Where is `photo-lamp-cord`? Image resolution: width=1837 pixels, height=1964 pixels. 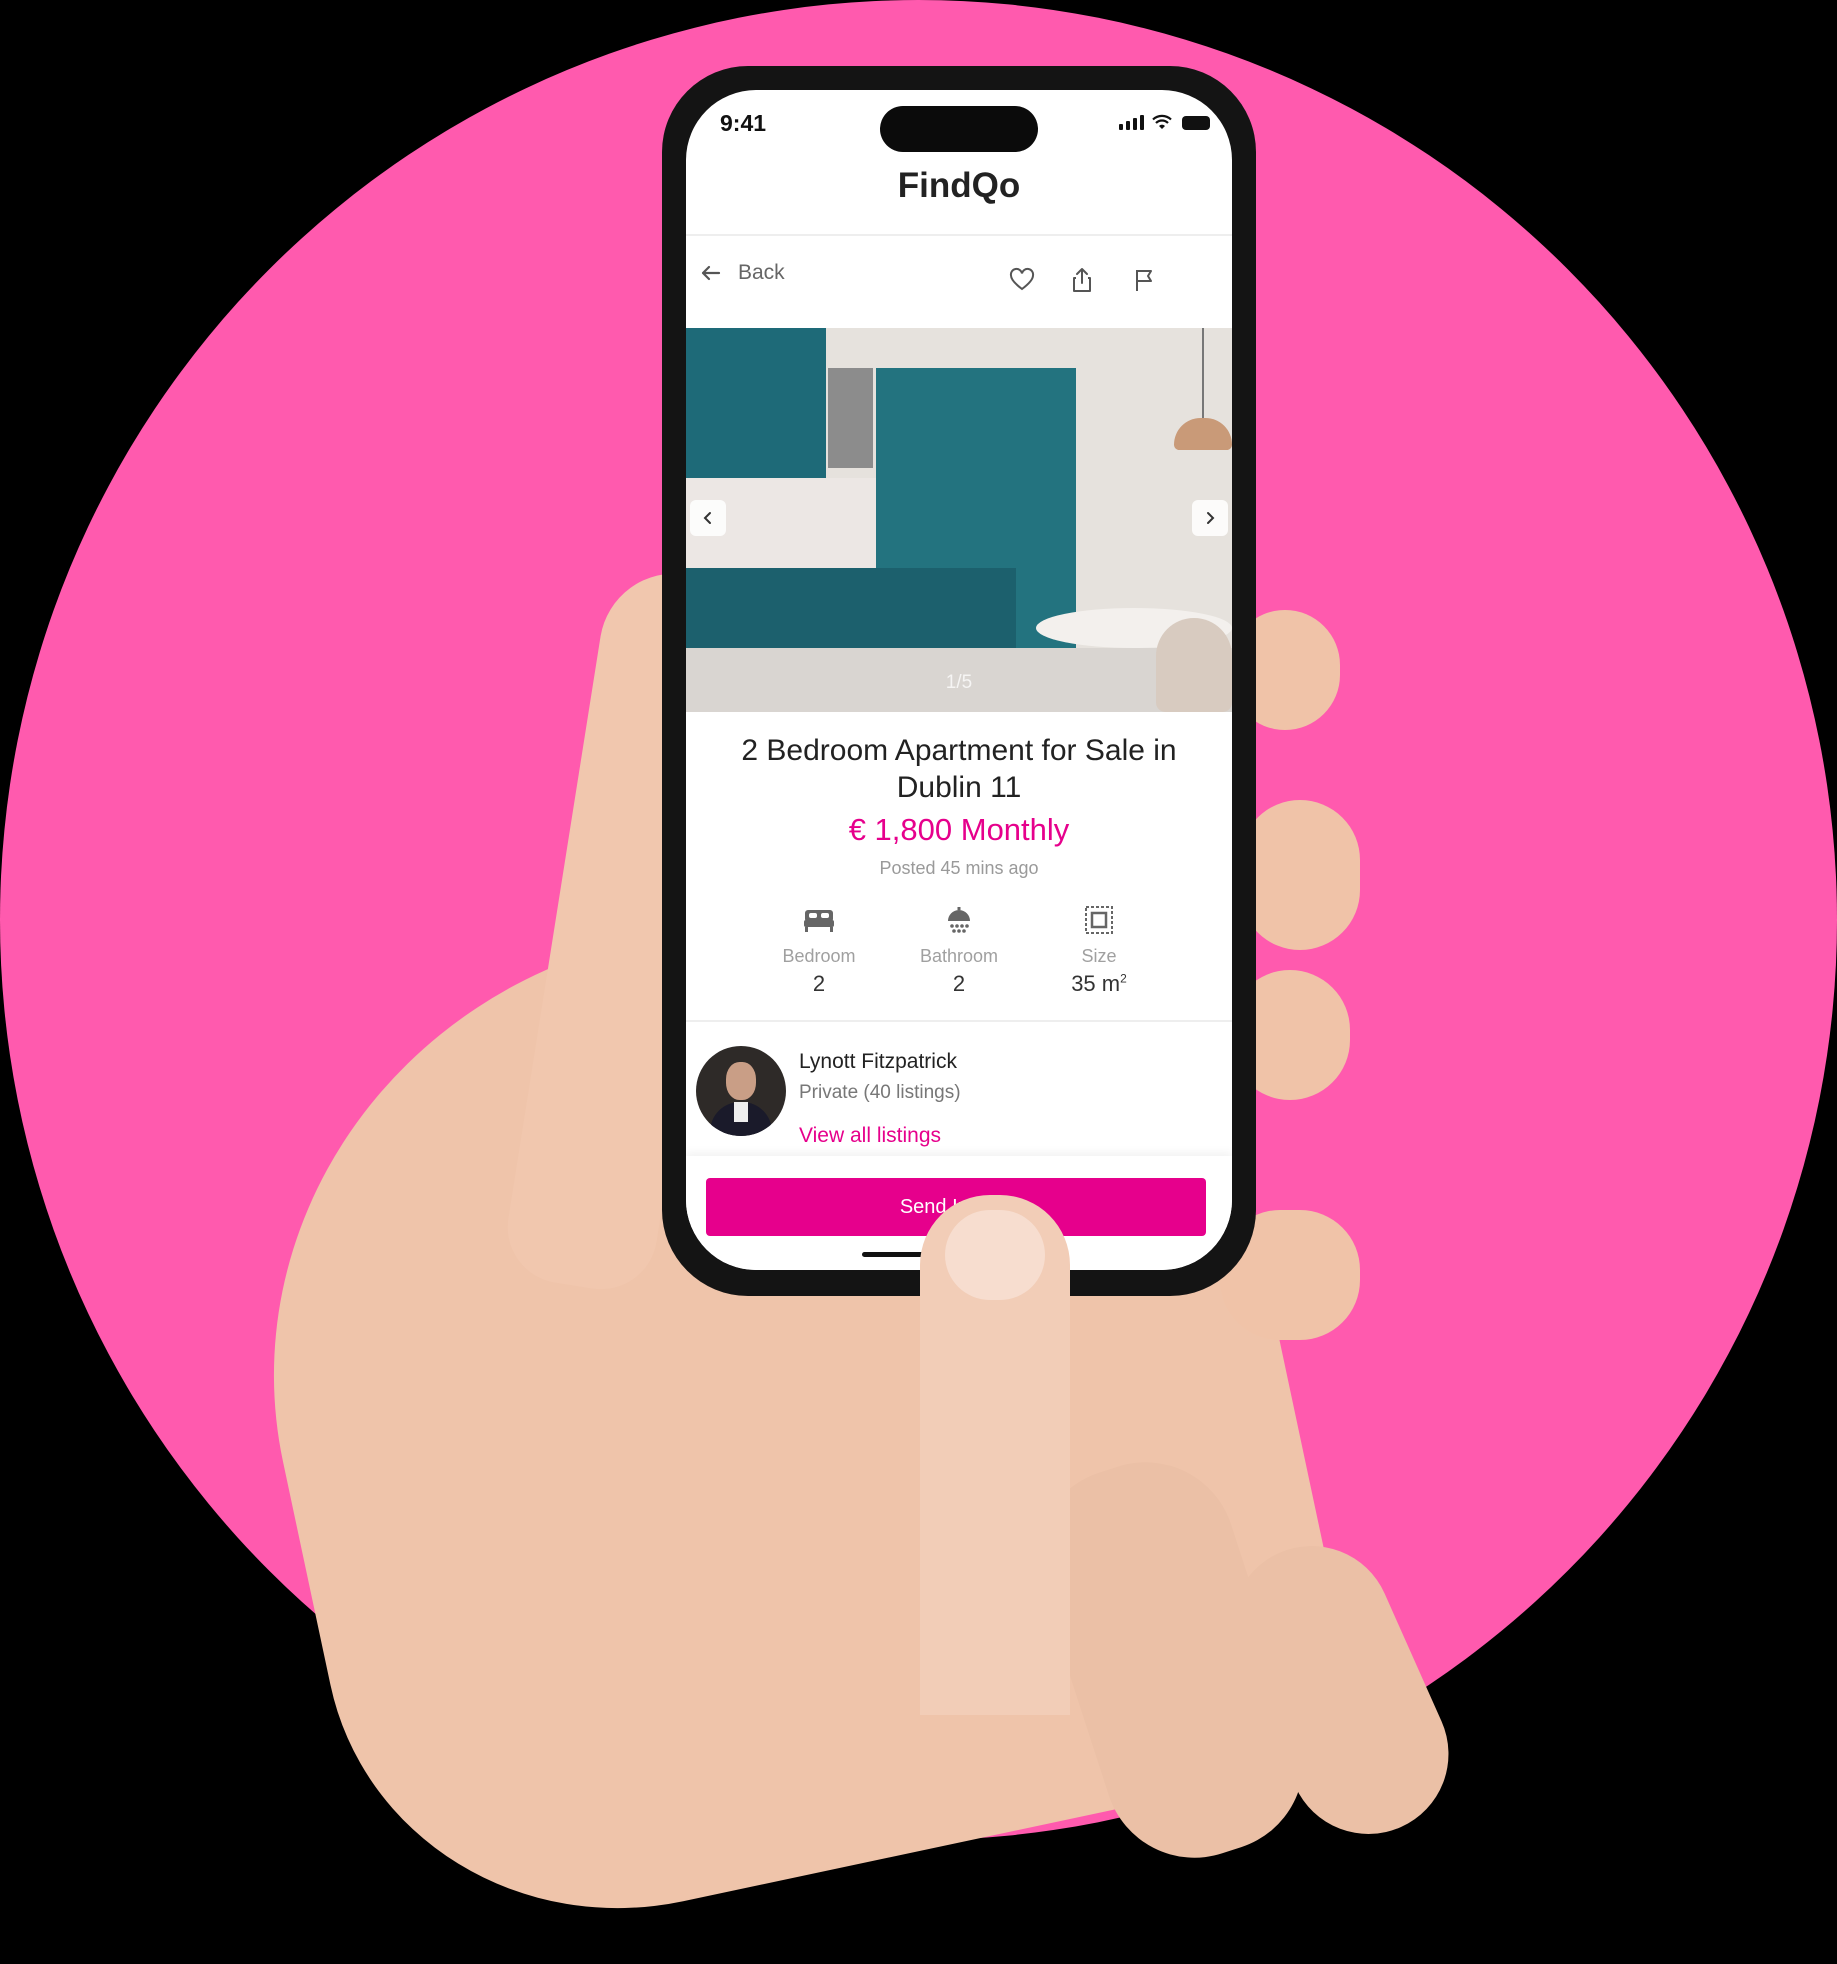 photo-lamp-cord is located at coordinates (1203, 373).